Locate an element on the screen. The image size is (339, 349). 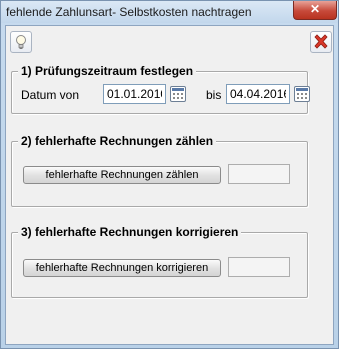
date-from-input is located at coordinates (134, 94).